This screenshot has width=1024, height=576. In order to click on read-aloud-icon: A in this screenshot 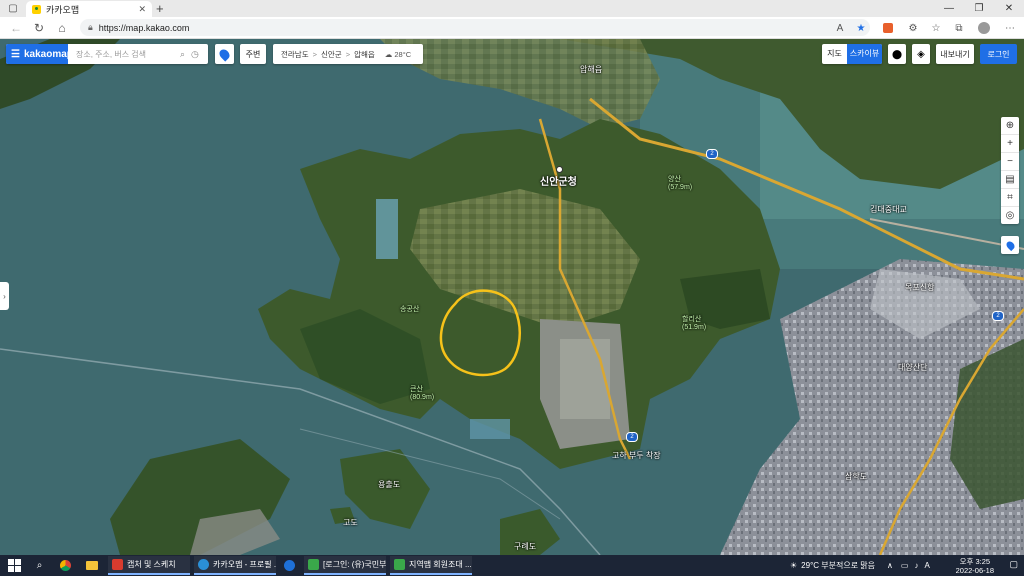, I will do `click(840, 28)`.